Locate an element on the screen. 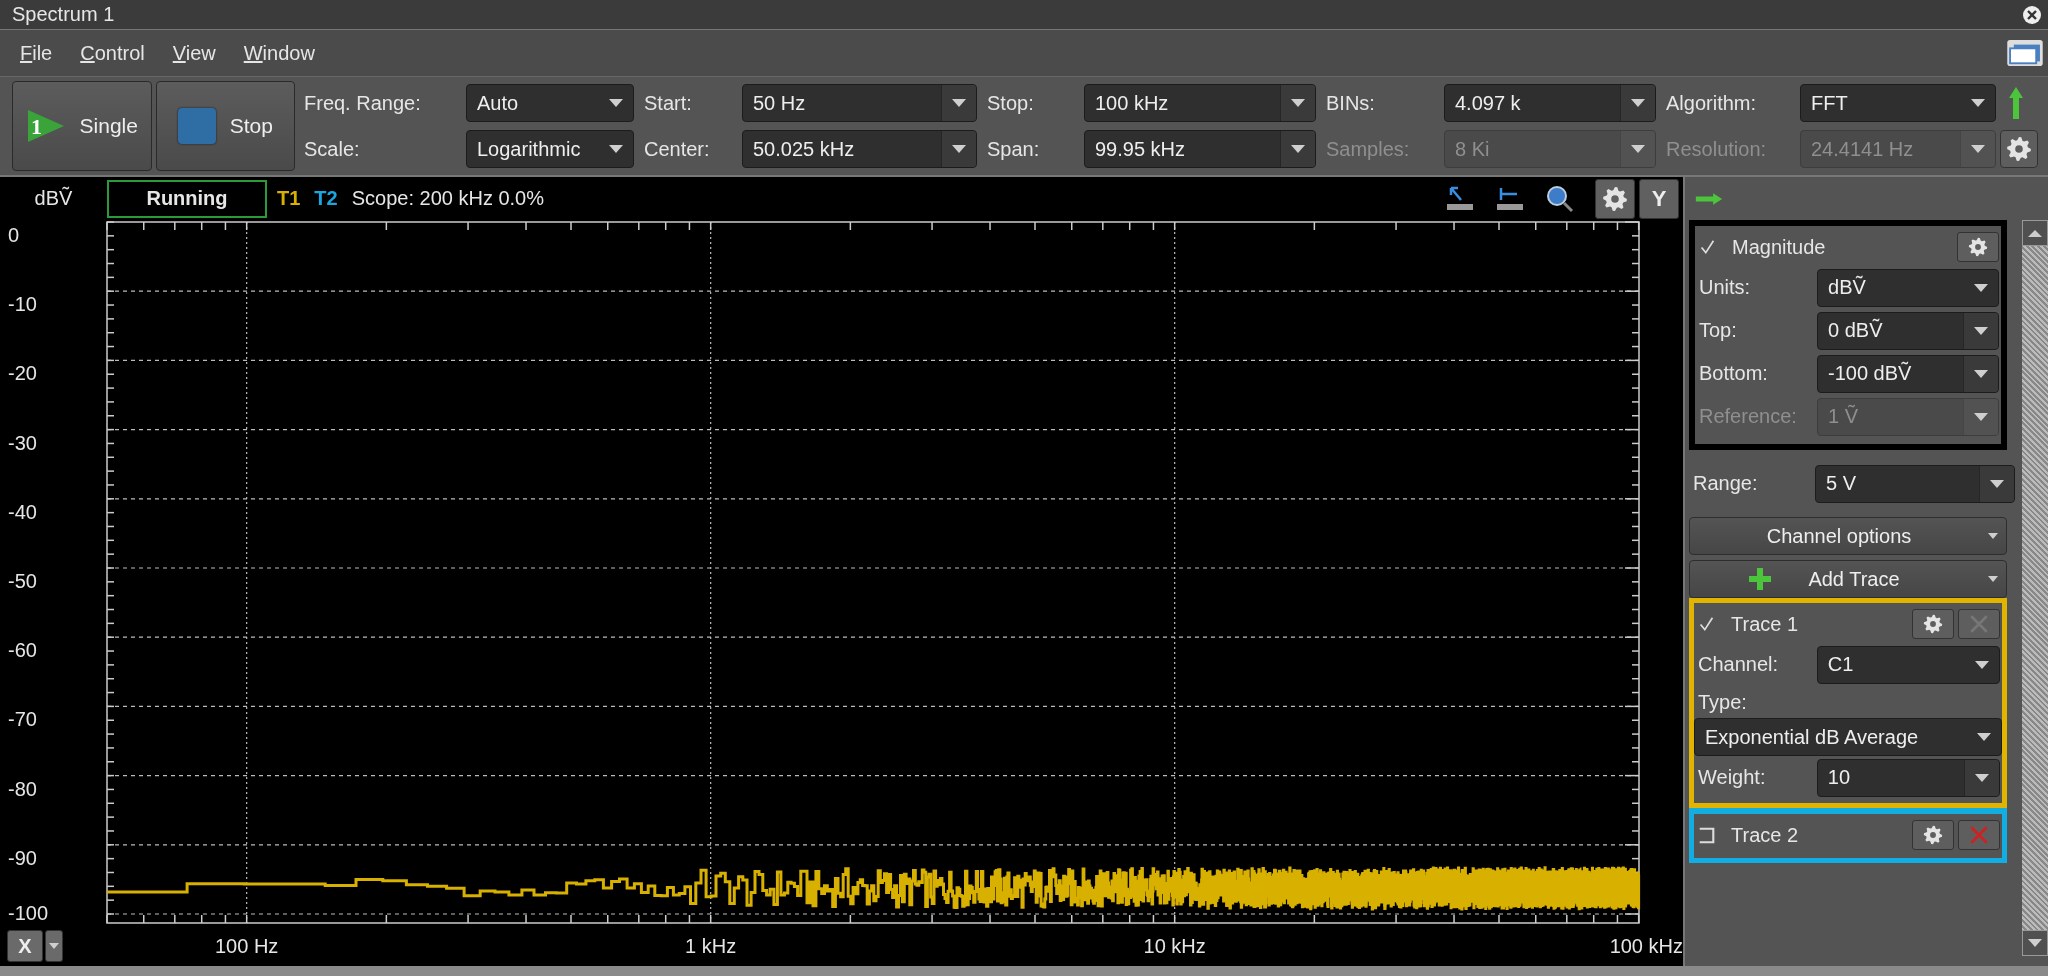  channel-options-button: Channel options is located at coordinates (1848, 536).